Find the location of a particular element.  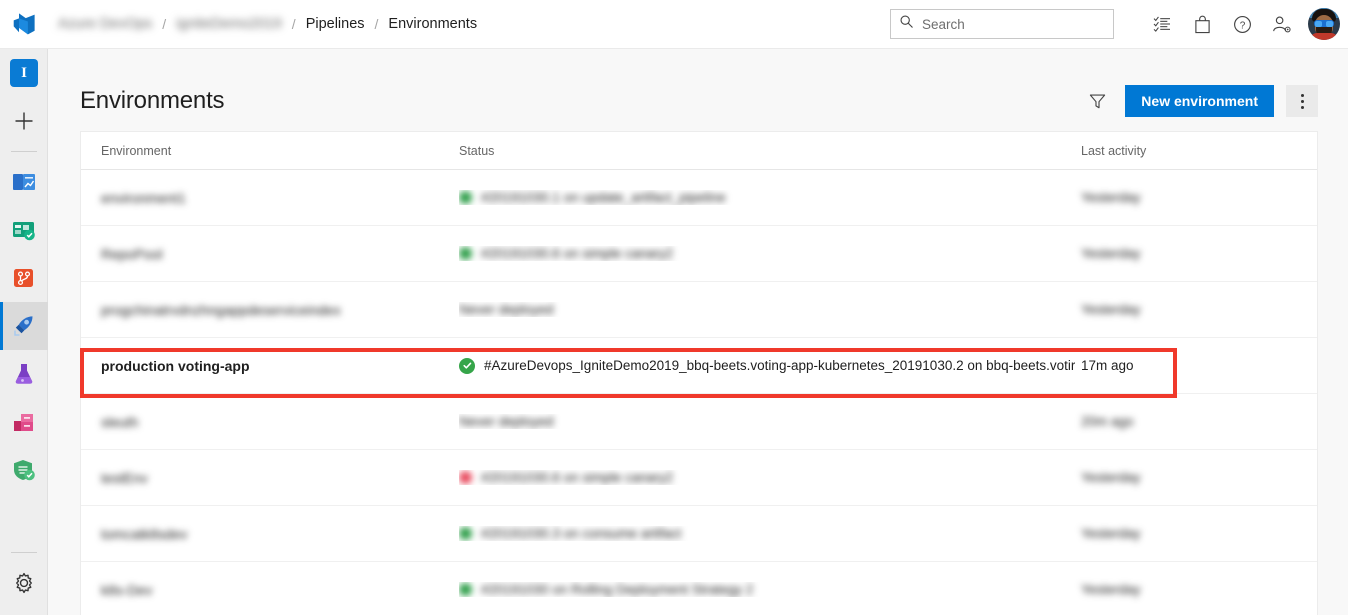

environment-name: testEnv is located at coordinates (124, 477).